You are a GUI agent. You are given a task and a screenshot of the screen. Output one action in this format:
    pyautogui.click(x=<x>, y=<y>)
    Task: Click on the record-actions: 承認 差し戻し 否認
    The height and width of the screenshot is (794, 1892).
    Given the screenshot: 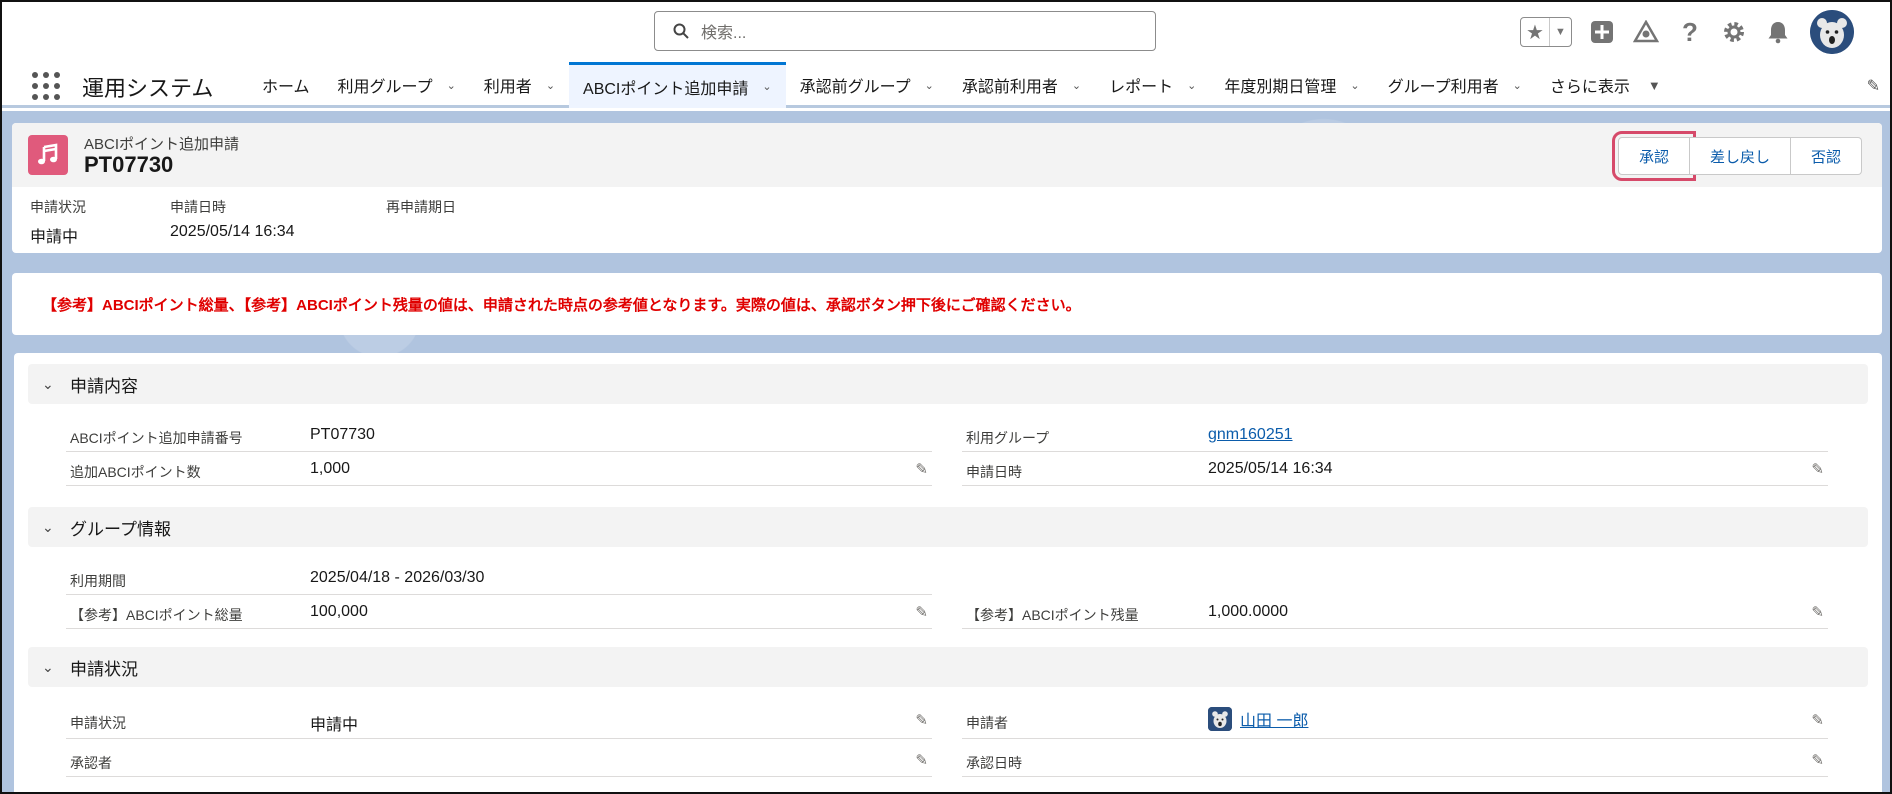 What is the action you would take?
    pyautogui.click(x=1736, y=156)
    